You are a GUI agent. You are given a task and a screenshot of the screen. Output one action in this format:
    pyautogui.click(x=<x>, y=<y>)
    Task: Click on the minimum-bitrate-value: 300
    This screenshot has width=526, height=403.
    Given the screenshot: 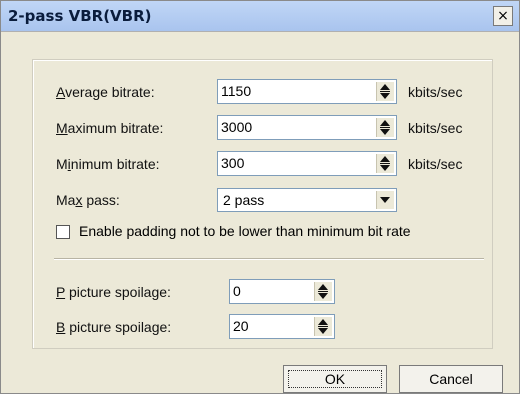 What is the action you would take?
    pyautogui.click(x=233, y=163)
    